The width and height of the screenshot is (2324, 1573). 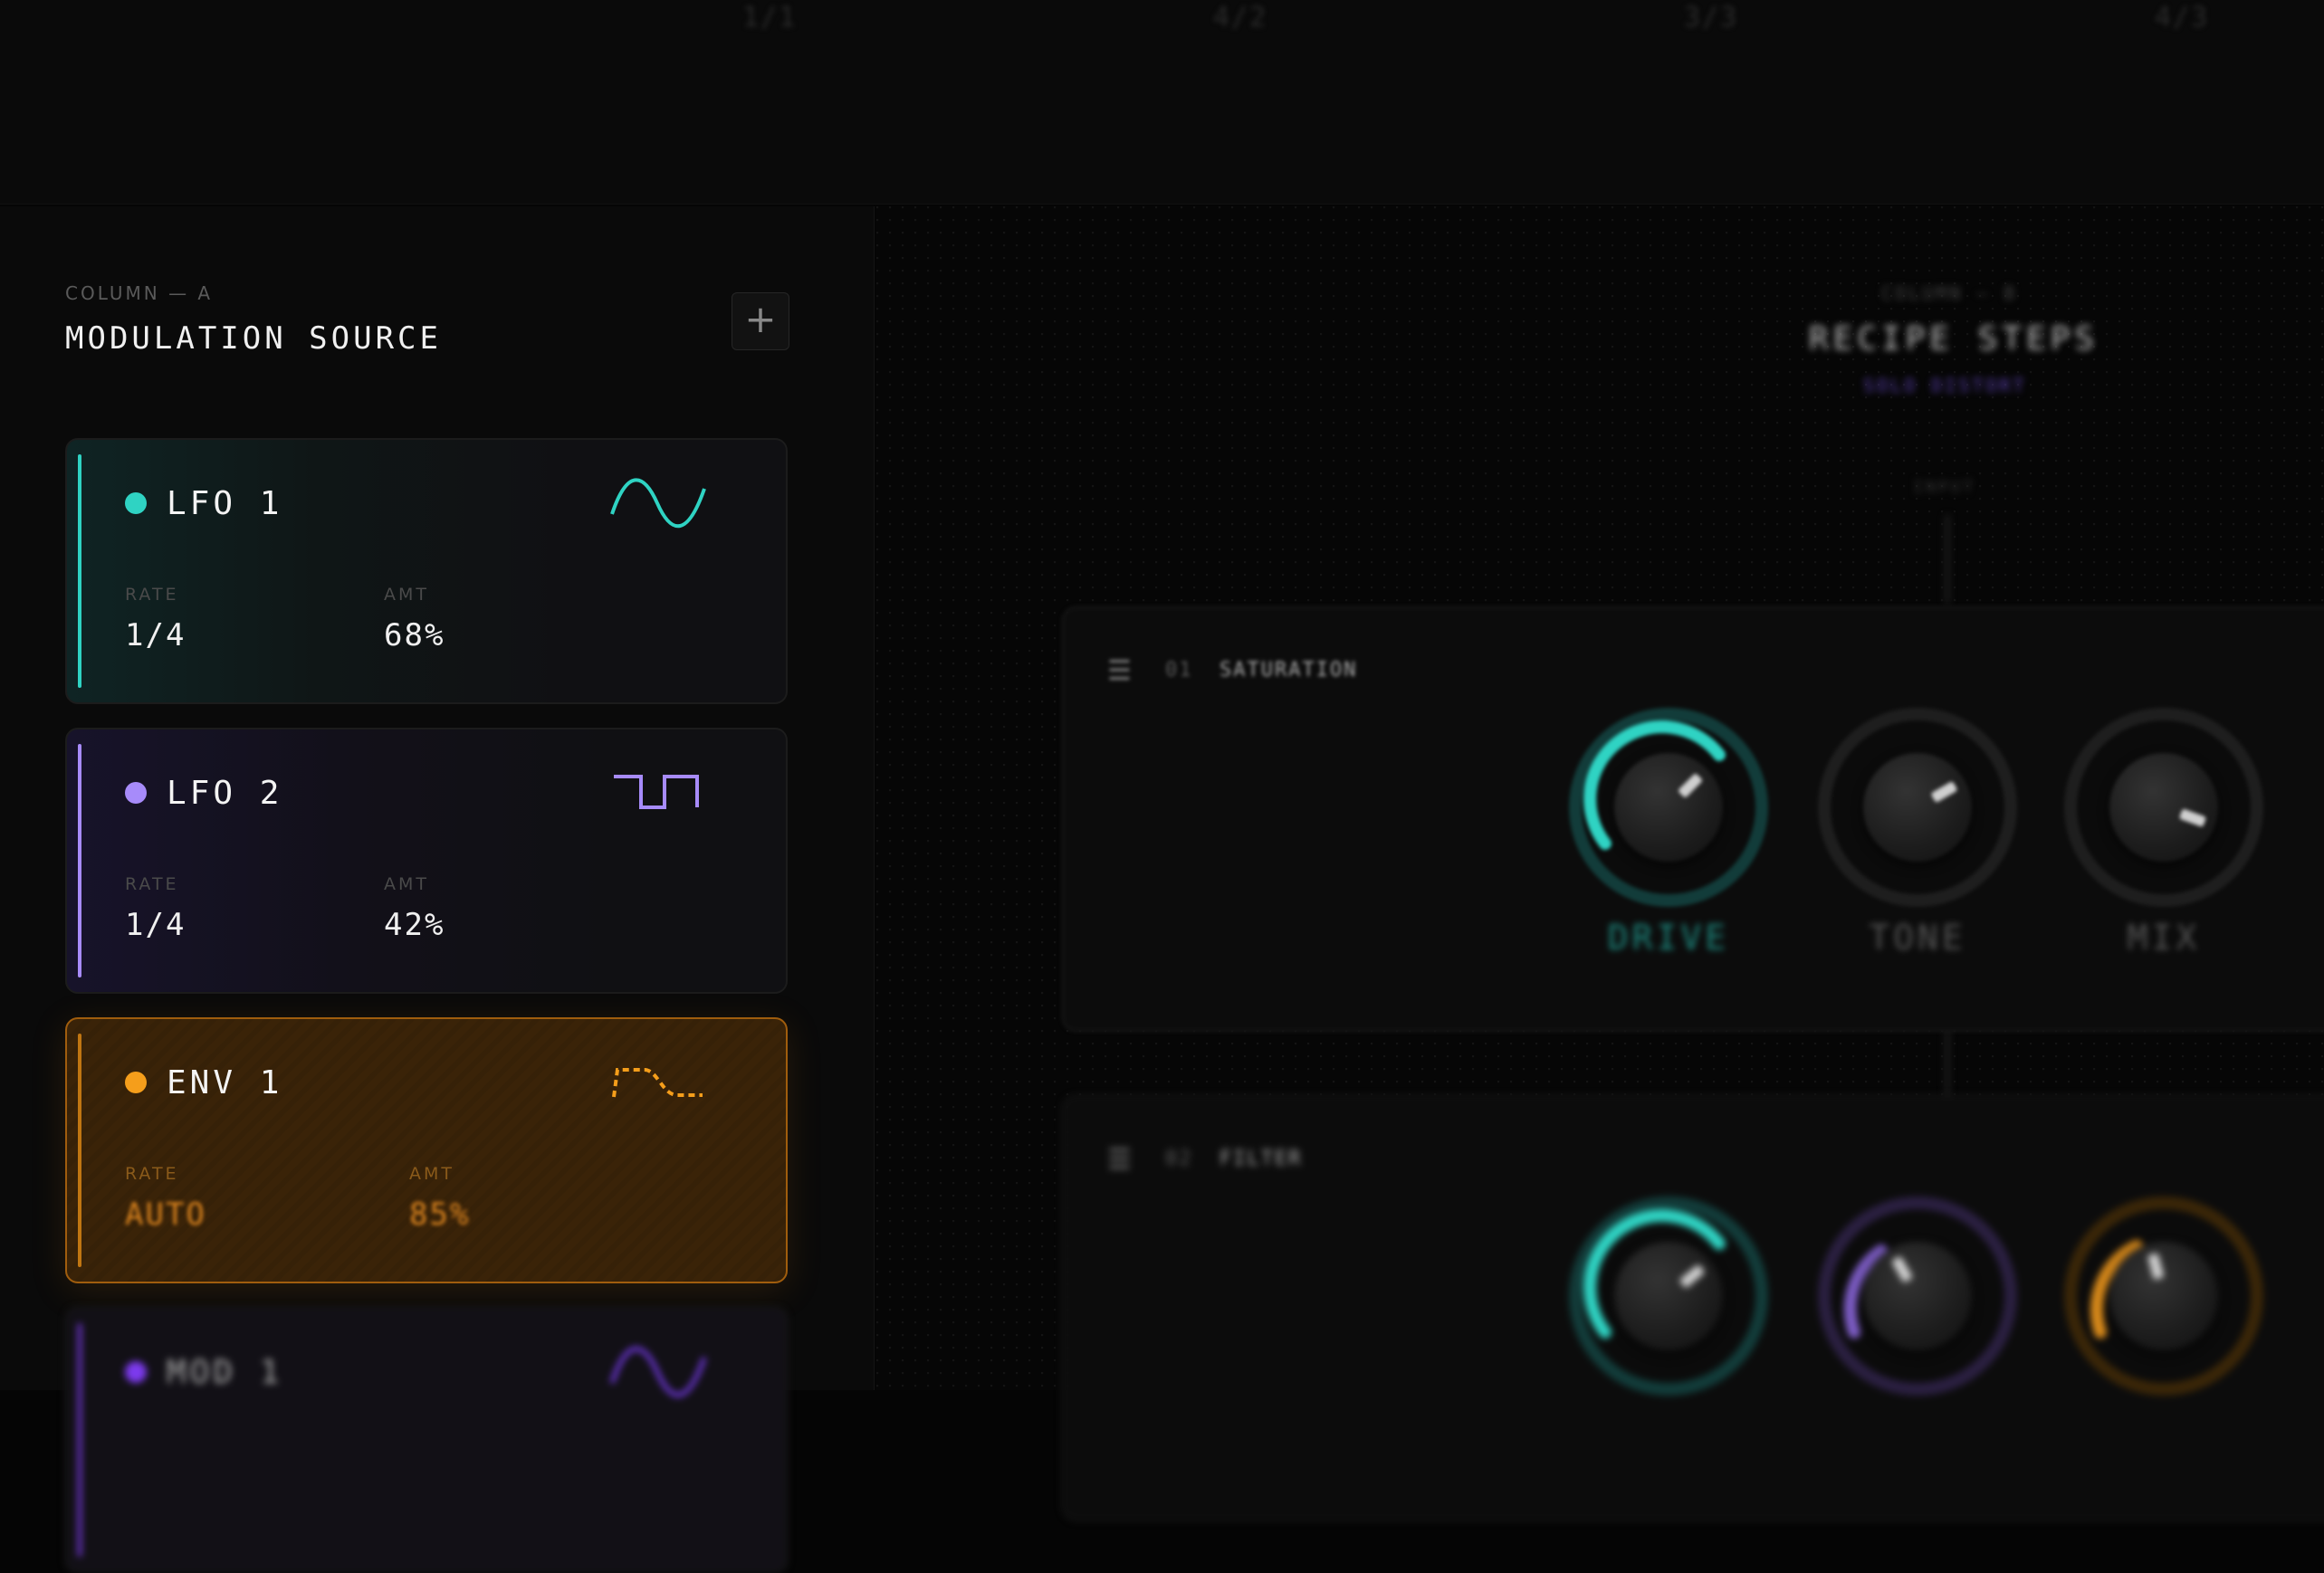 What do you see at coordinates (2163, 807) in the screenshot?
I see `mix-knob` at bounding box center [2163, 807].